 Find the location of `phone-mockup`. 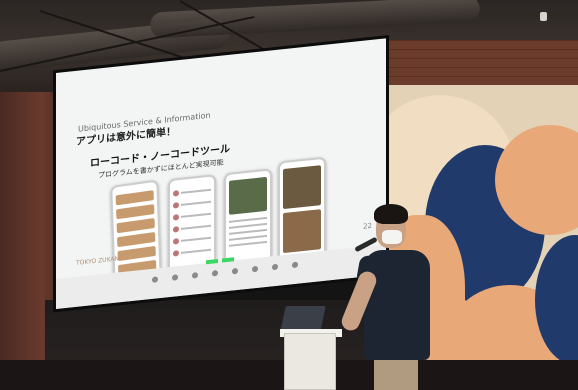

phone-mockup is located at coordinates (302, 210).